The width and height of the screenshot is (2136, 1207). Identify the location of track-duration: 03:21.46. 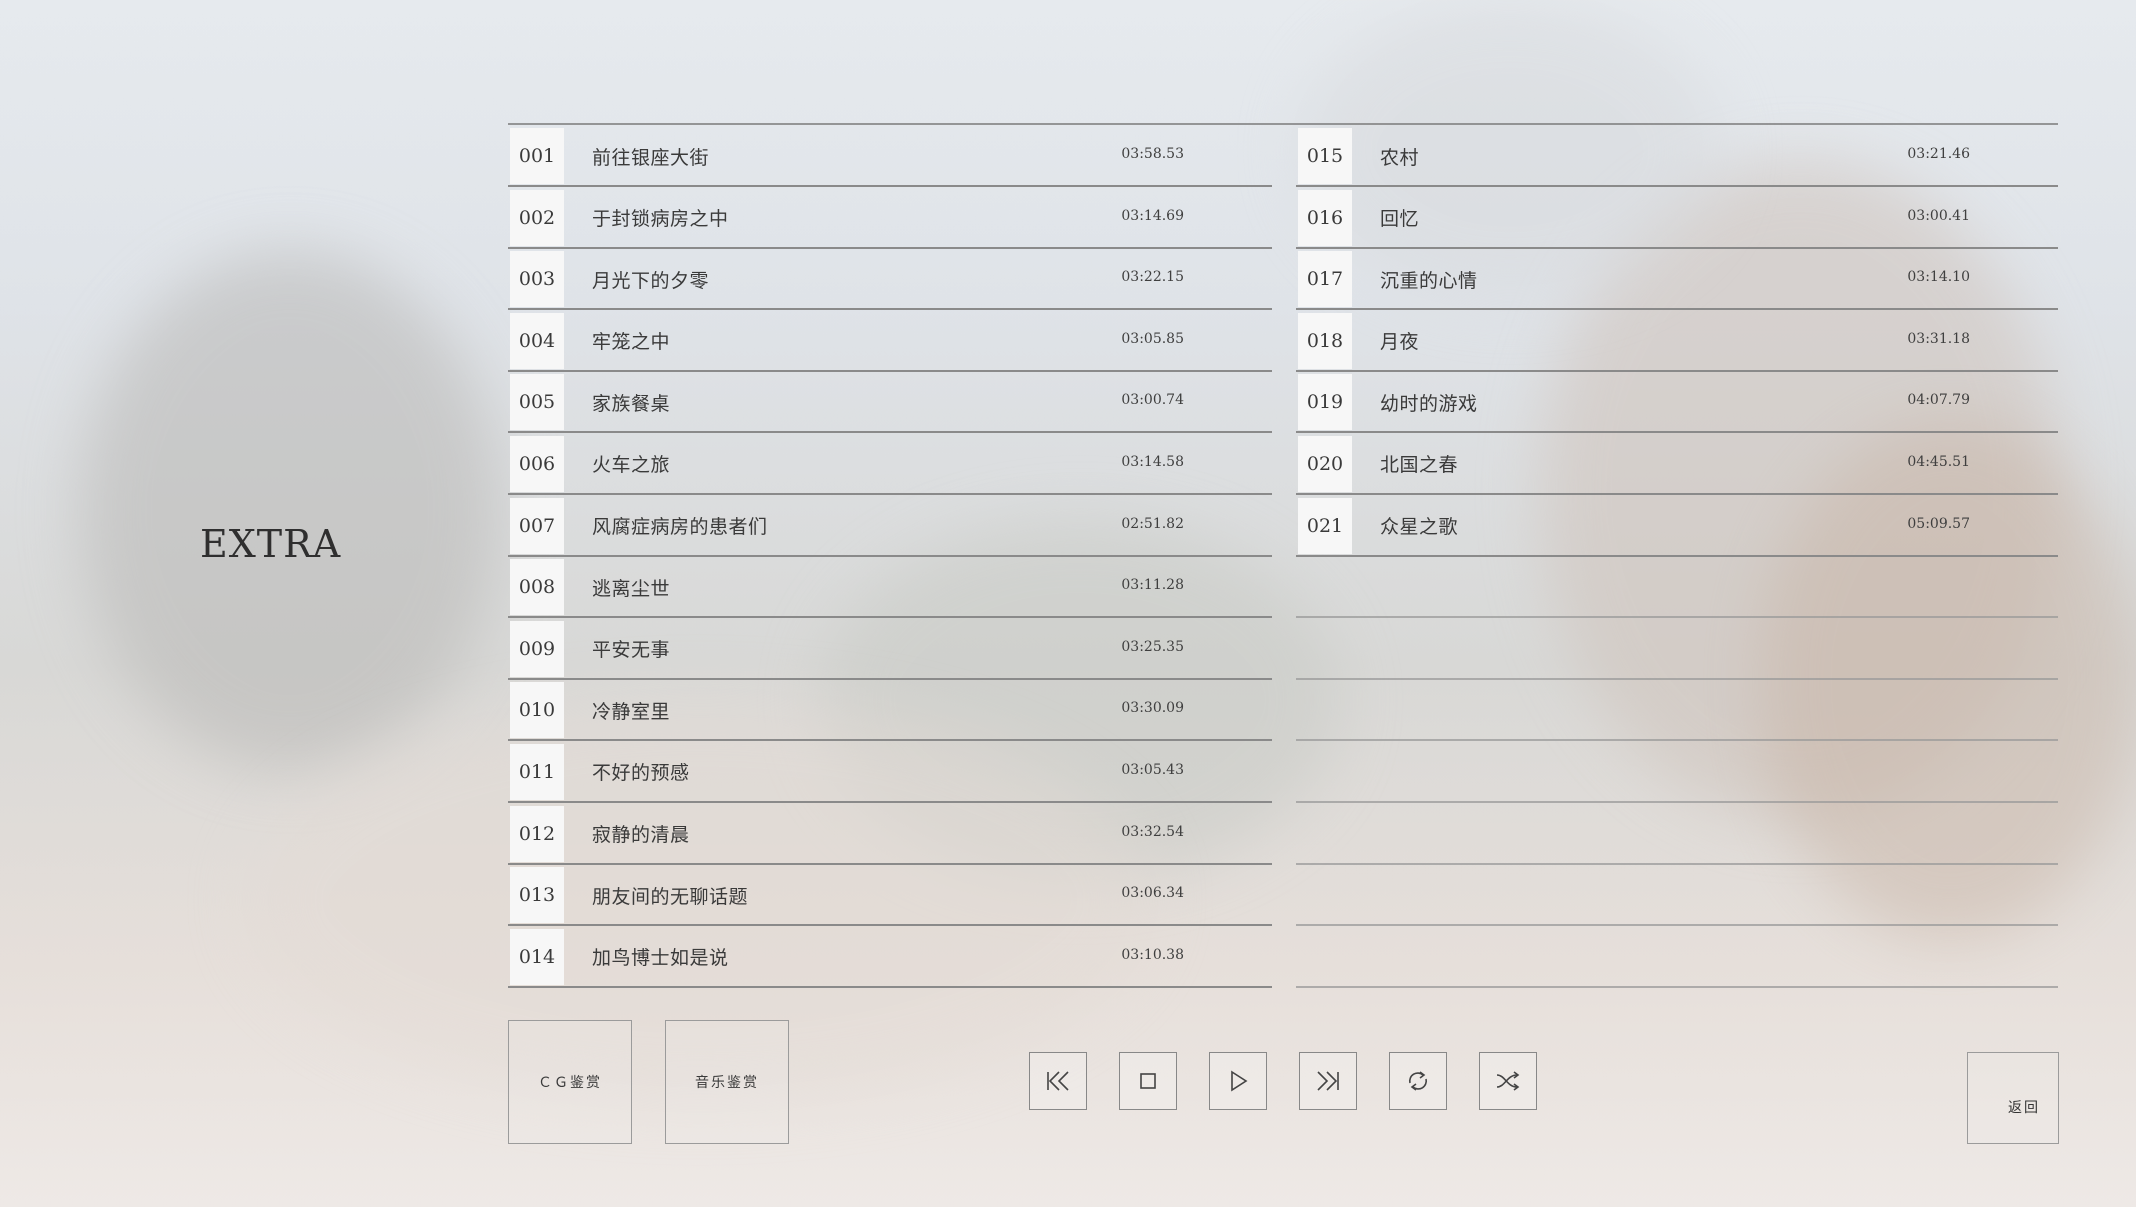
(1938, 154).